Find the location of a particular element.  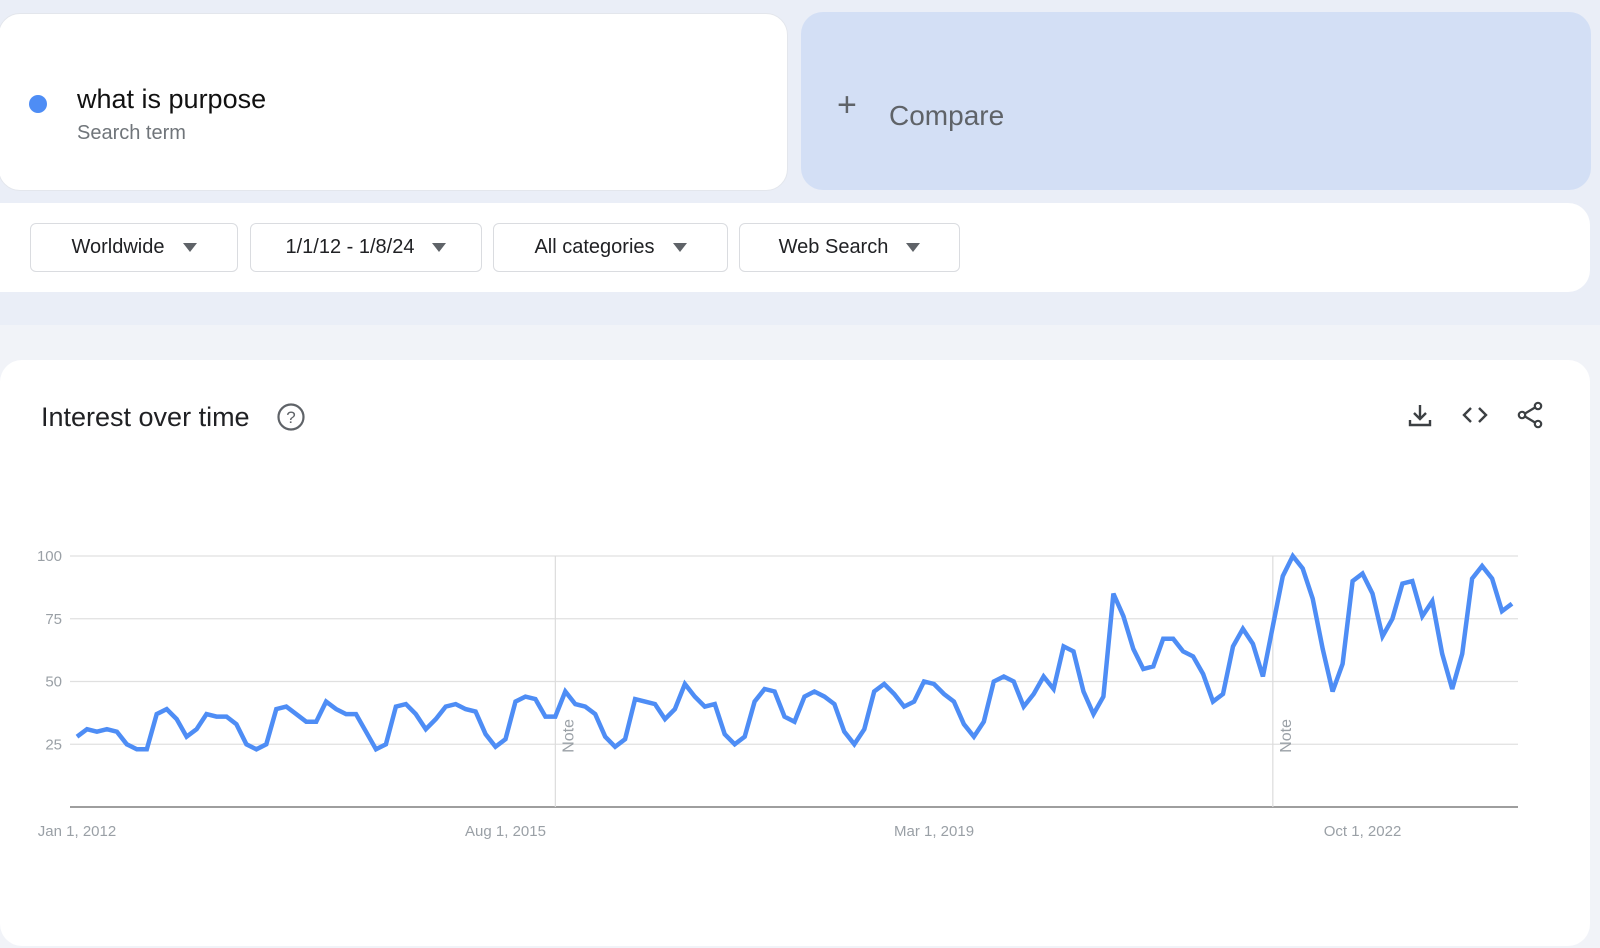

y-tick-label: 100 is located at coordinates (49, 556).